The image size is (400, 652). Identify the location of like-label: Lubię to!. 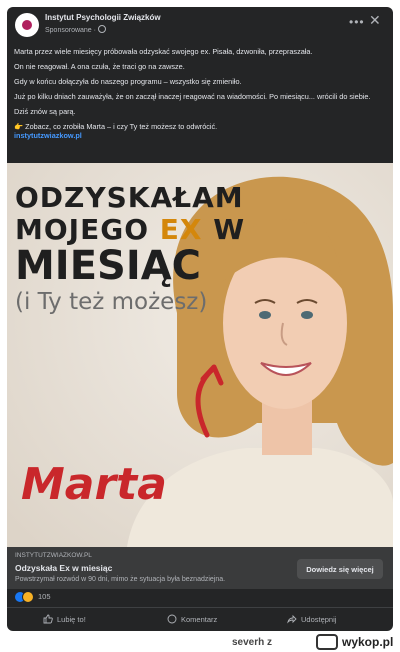
(71, 619).